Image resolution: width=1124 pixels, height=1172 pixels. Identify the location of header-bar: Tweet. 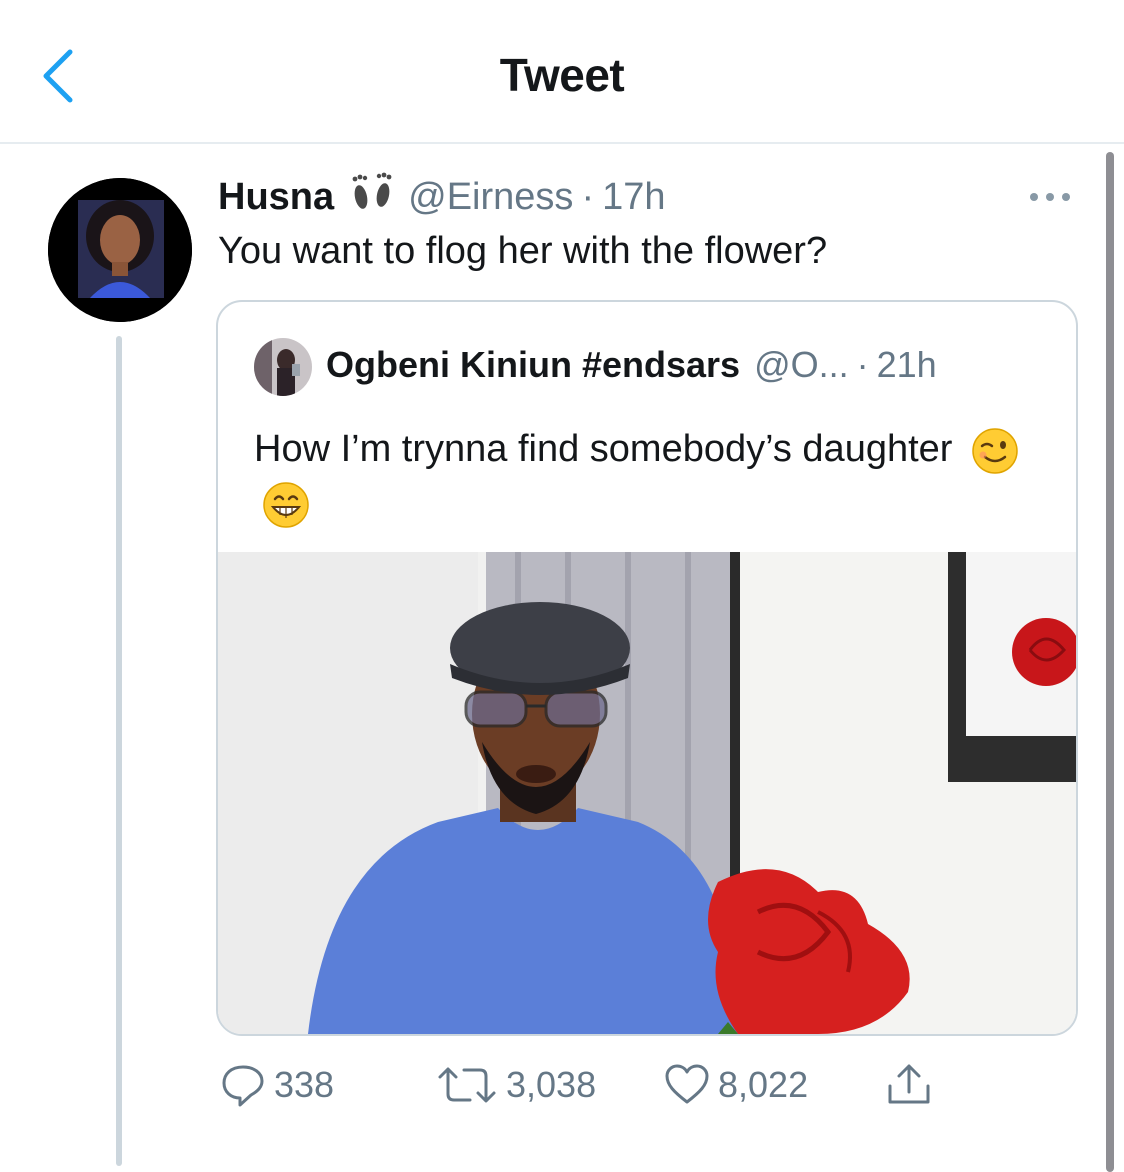
(562, 72).